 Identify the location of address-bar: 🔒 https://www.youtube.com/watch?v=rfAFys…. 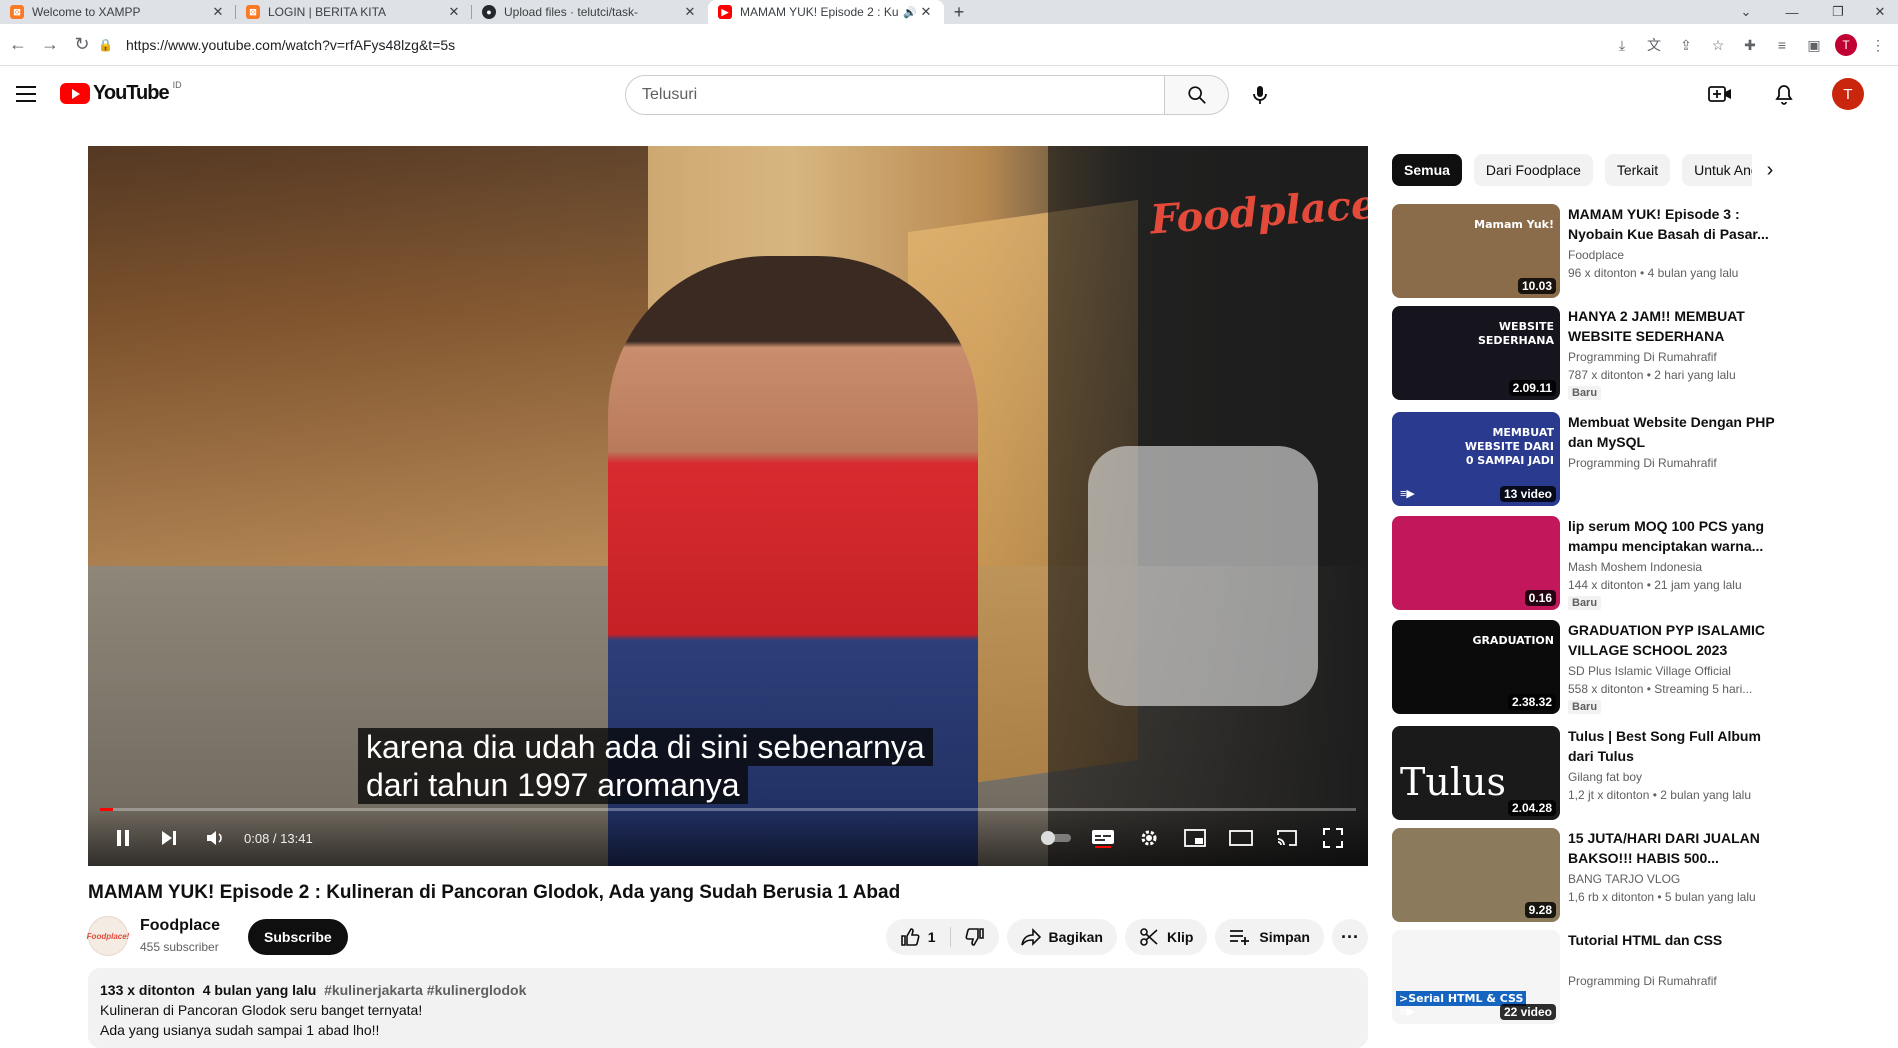
(848, 45).